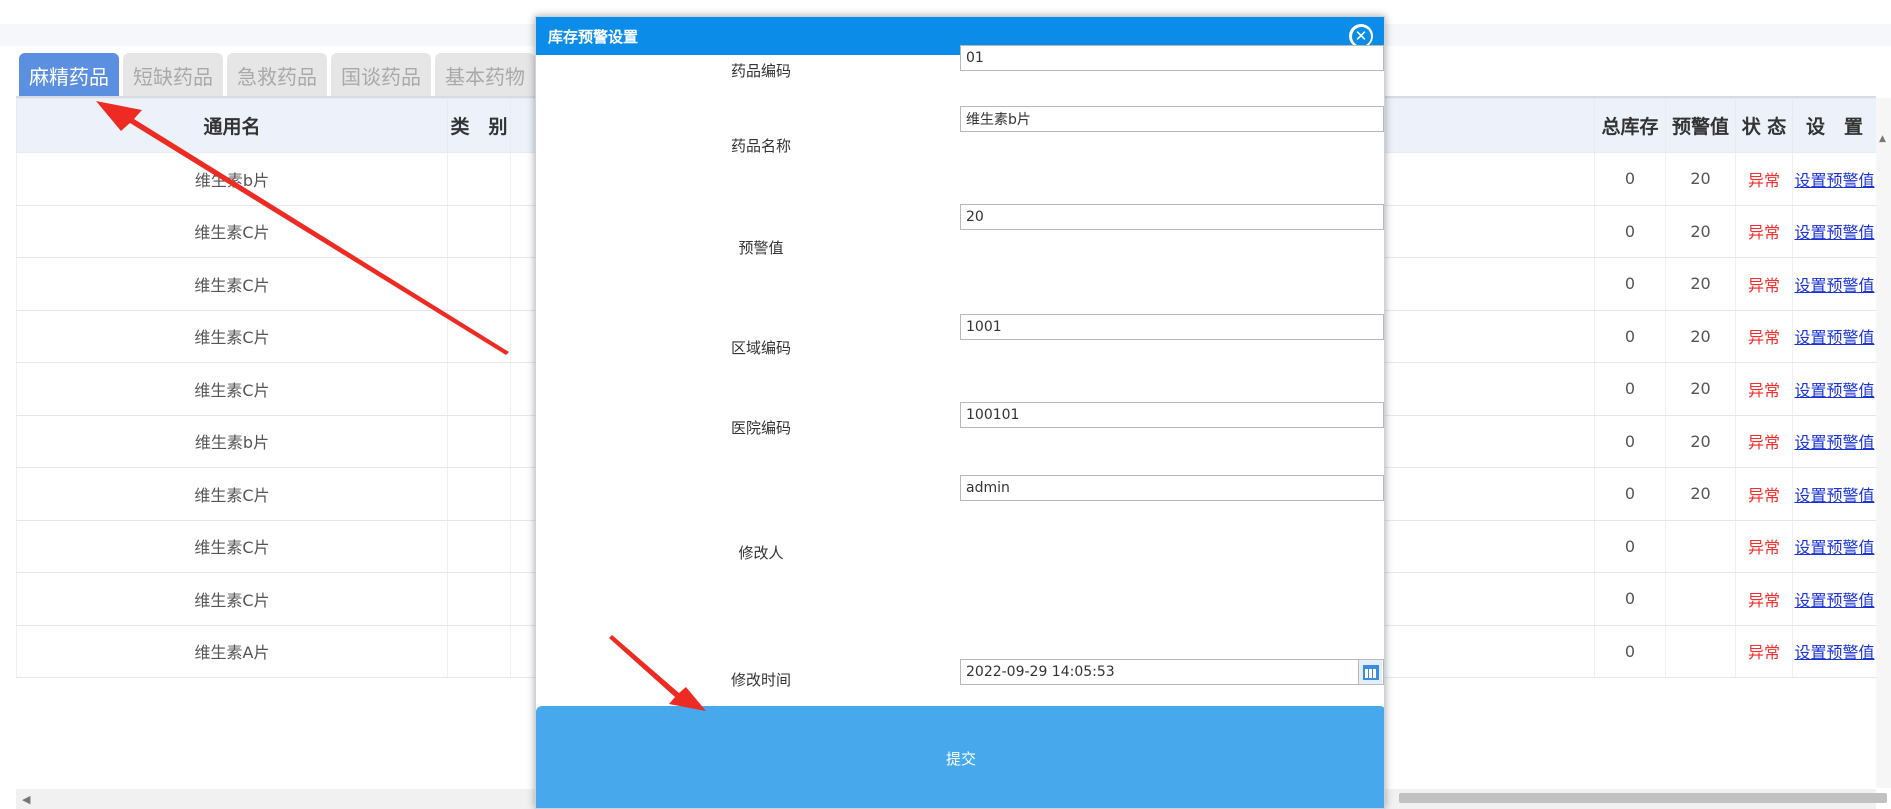  What do you see at coordinates (1700, 125) in the screenshot?
I see `header-warning-value: 预警值` at bounding box center [1700, 125].